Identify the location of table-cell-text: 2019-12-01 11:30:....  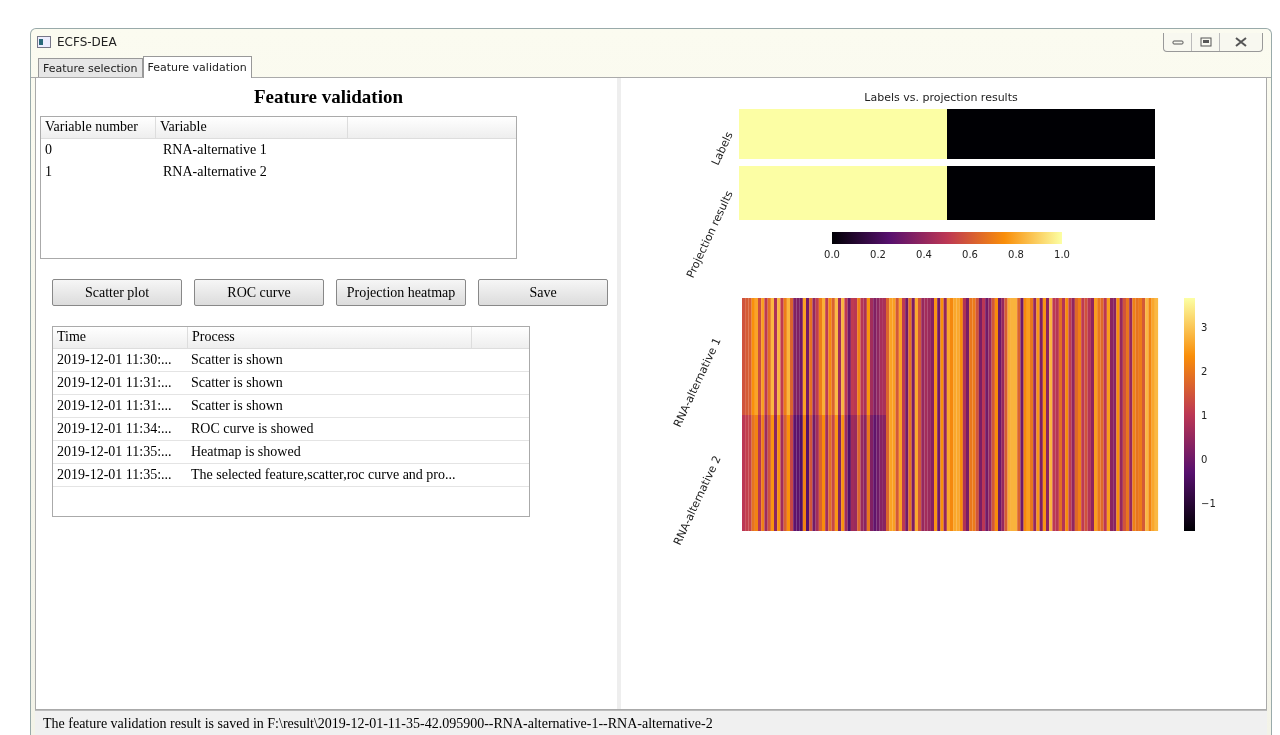
(114, 360).